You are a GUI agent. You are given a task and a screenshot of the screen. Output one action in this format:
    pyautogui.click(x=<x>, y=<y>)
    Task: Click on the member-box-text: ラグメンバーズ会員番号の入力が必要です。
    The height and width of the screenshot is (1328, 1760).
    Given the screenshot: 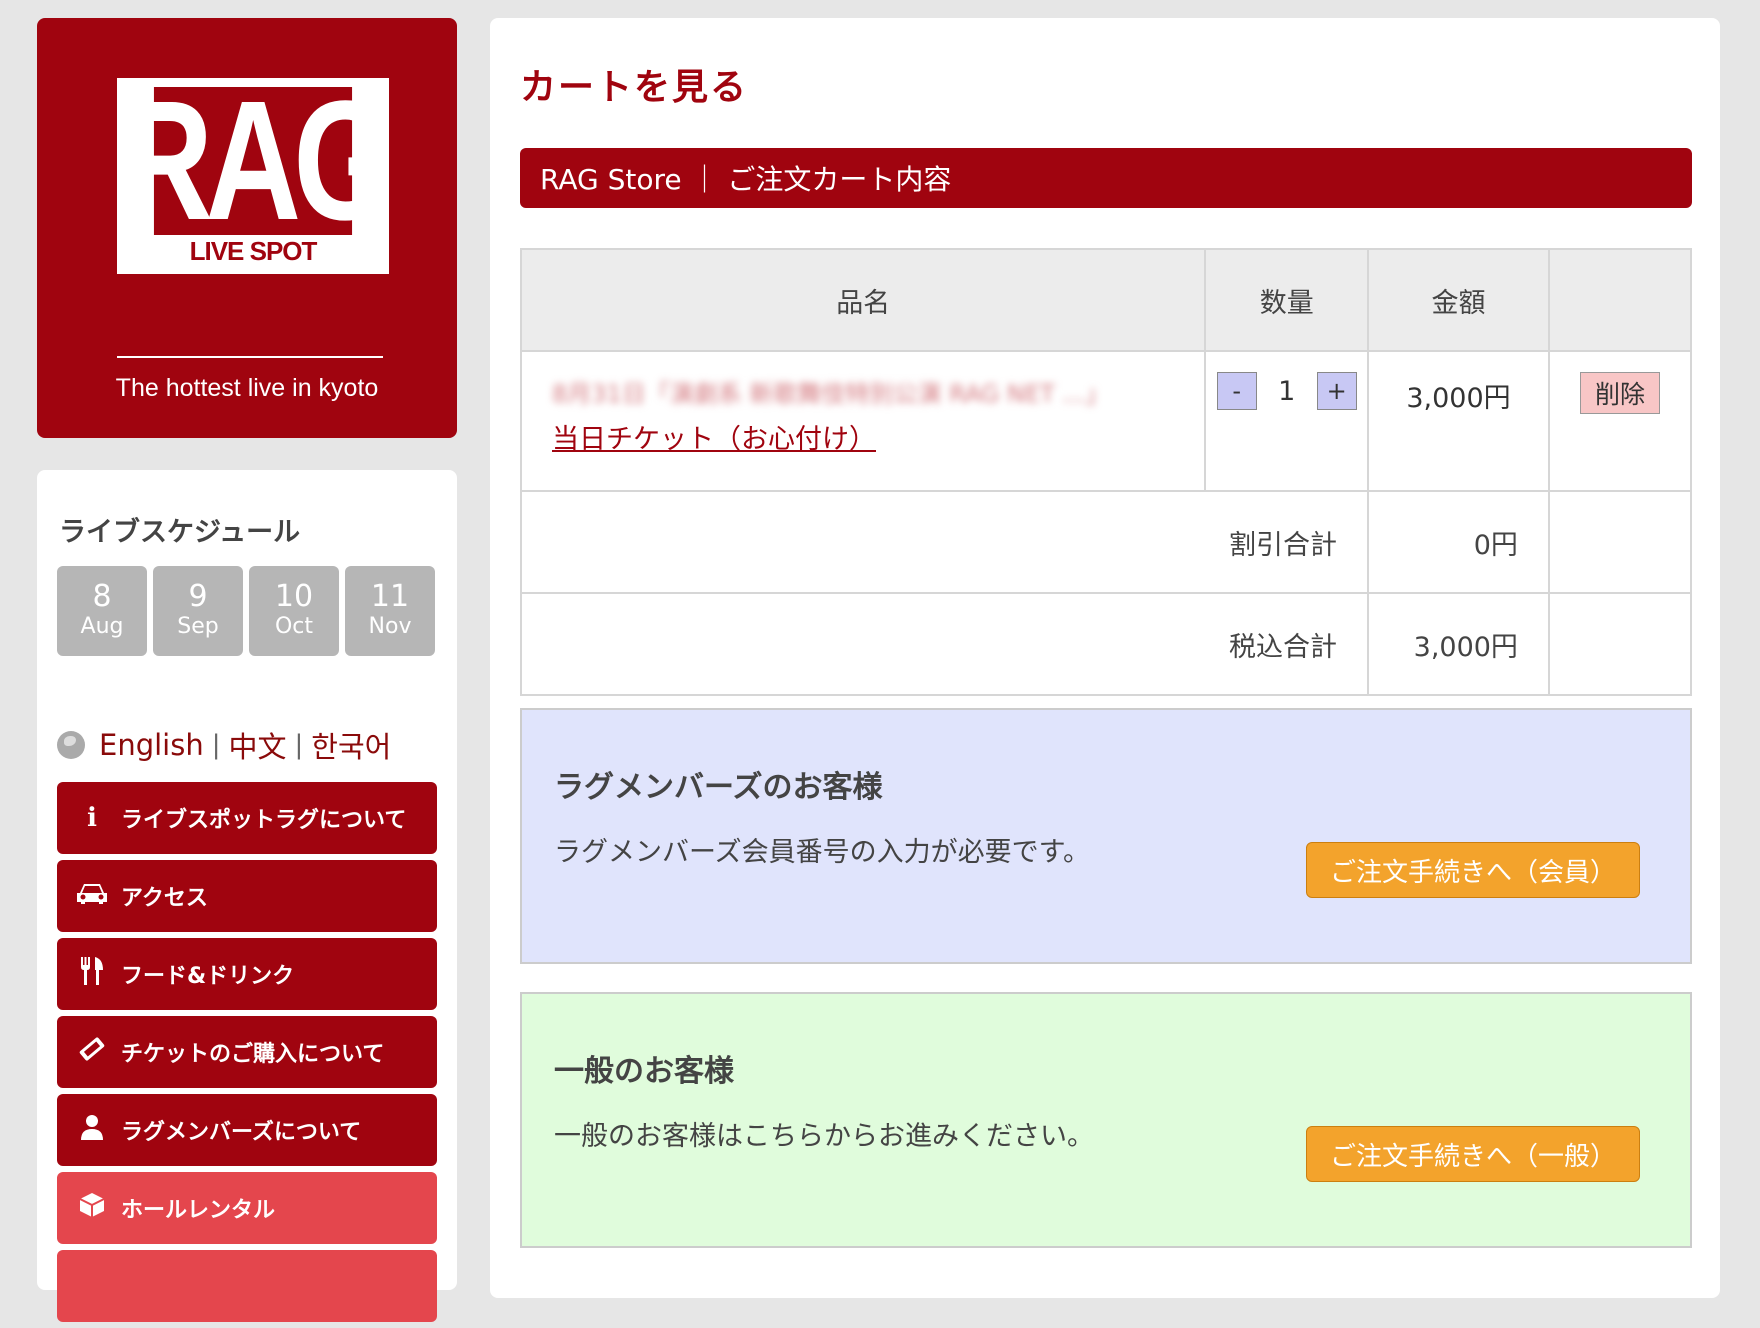 What is the action you would take?
    pyautogui.click(x=822, y=852)
    